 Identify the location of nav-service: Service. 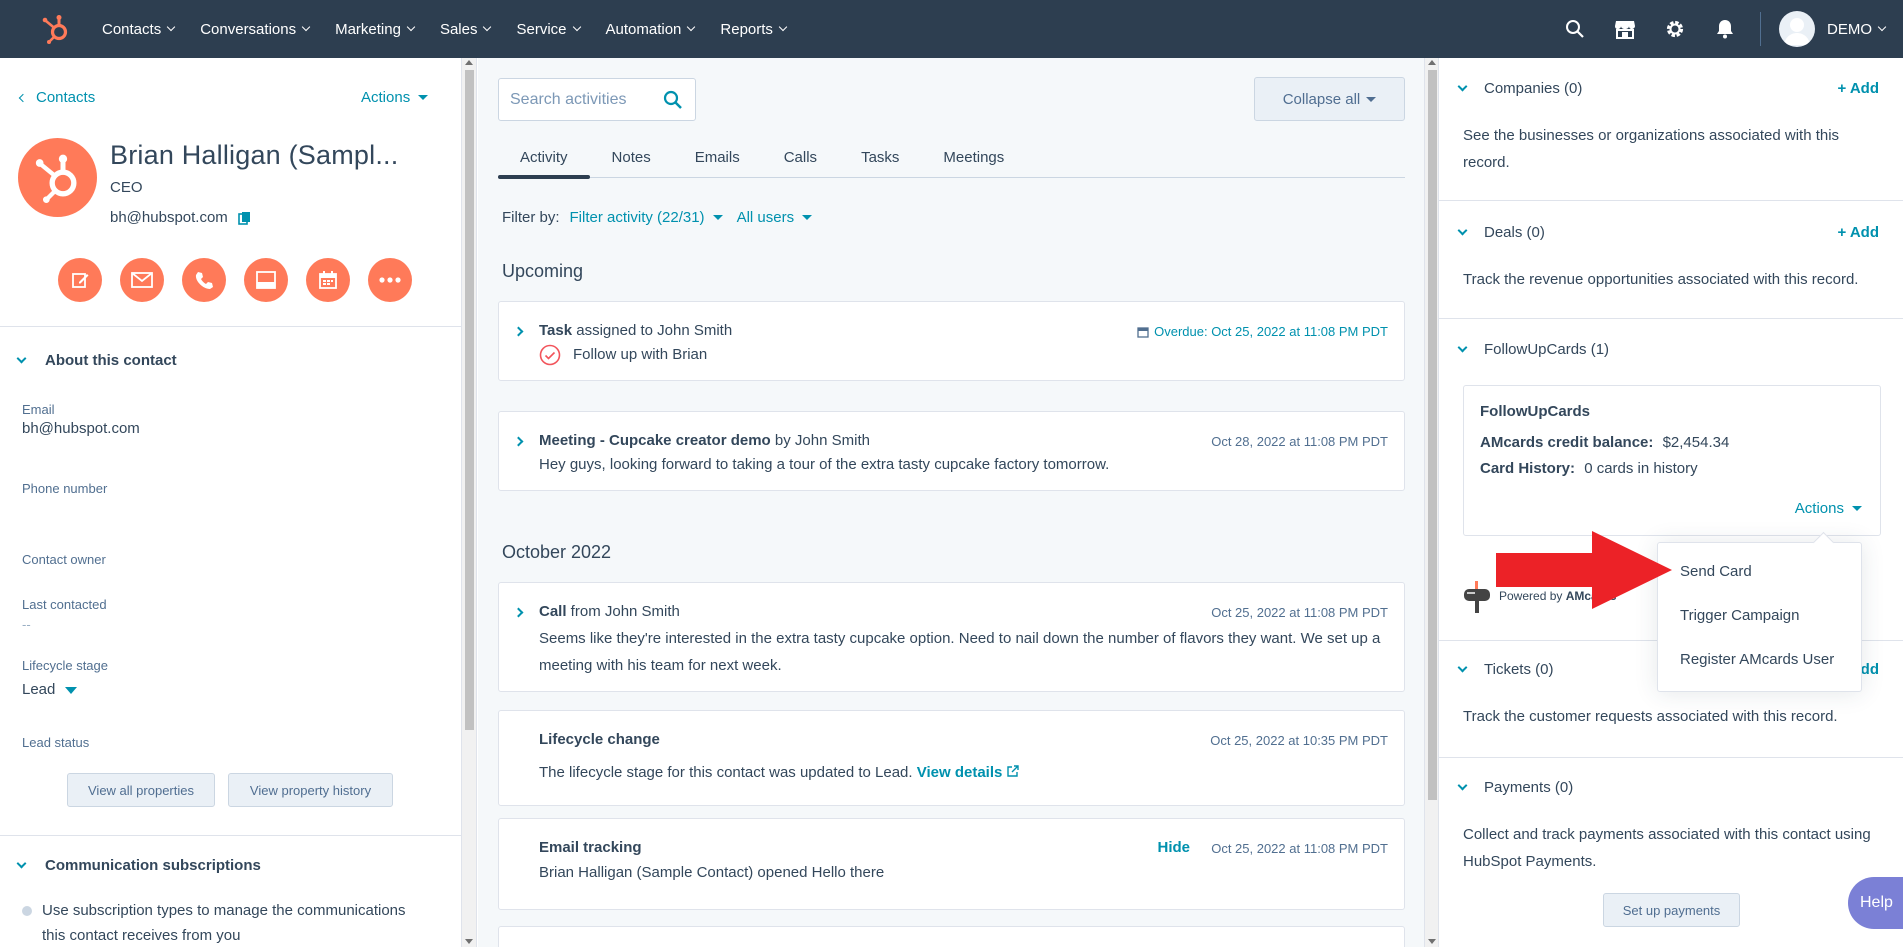
(548, 29).